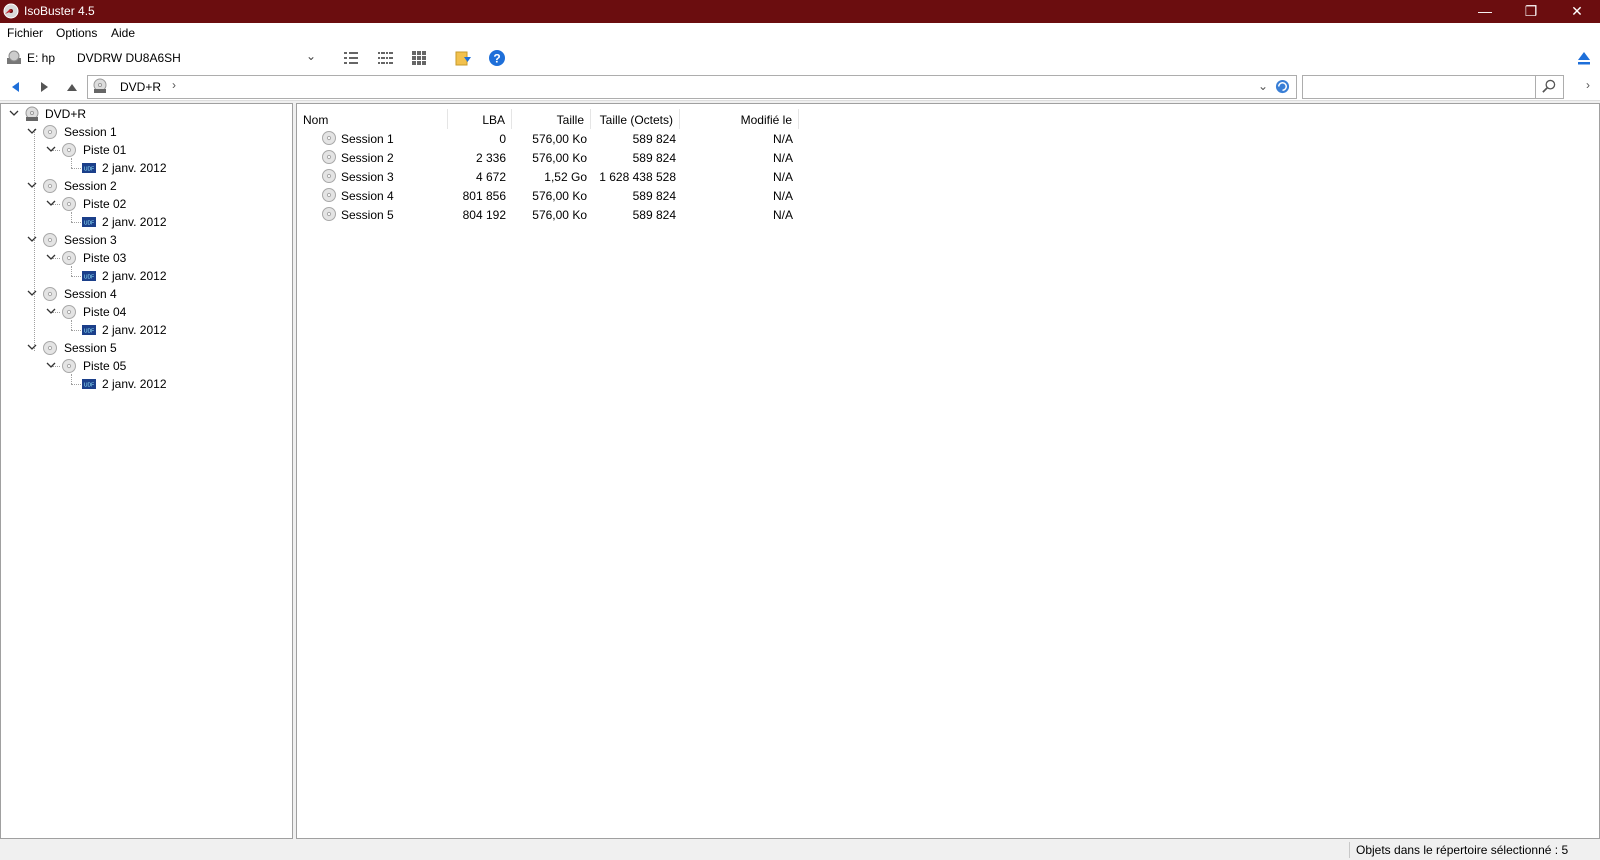  What do you see at coordinates (41, 58) in the screenshot?
I see `drive-letter: E: hp` at bounding box center [41, 58].